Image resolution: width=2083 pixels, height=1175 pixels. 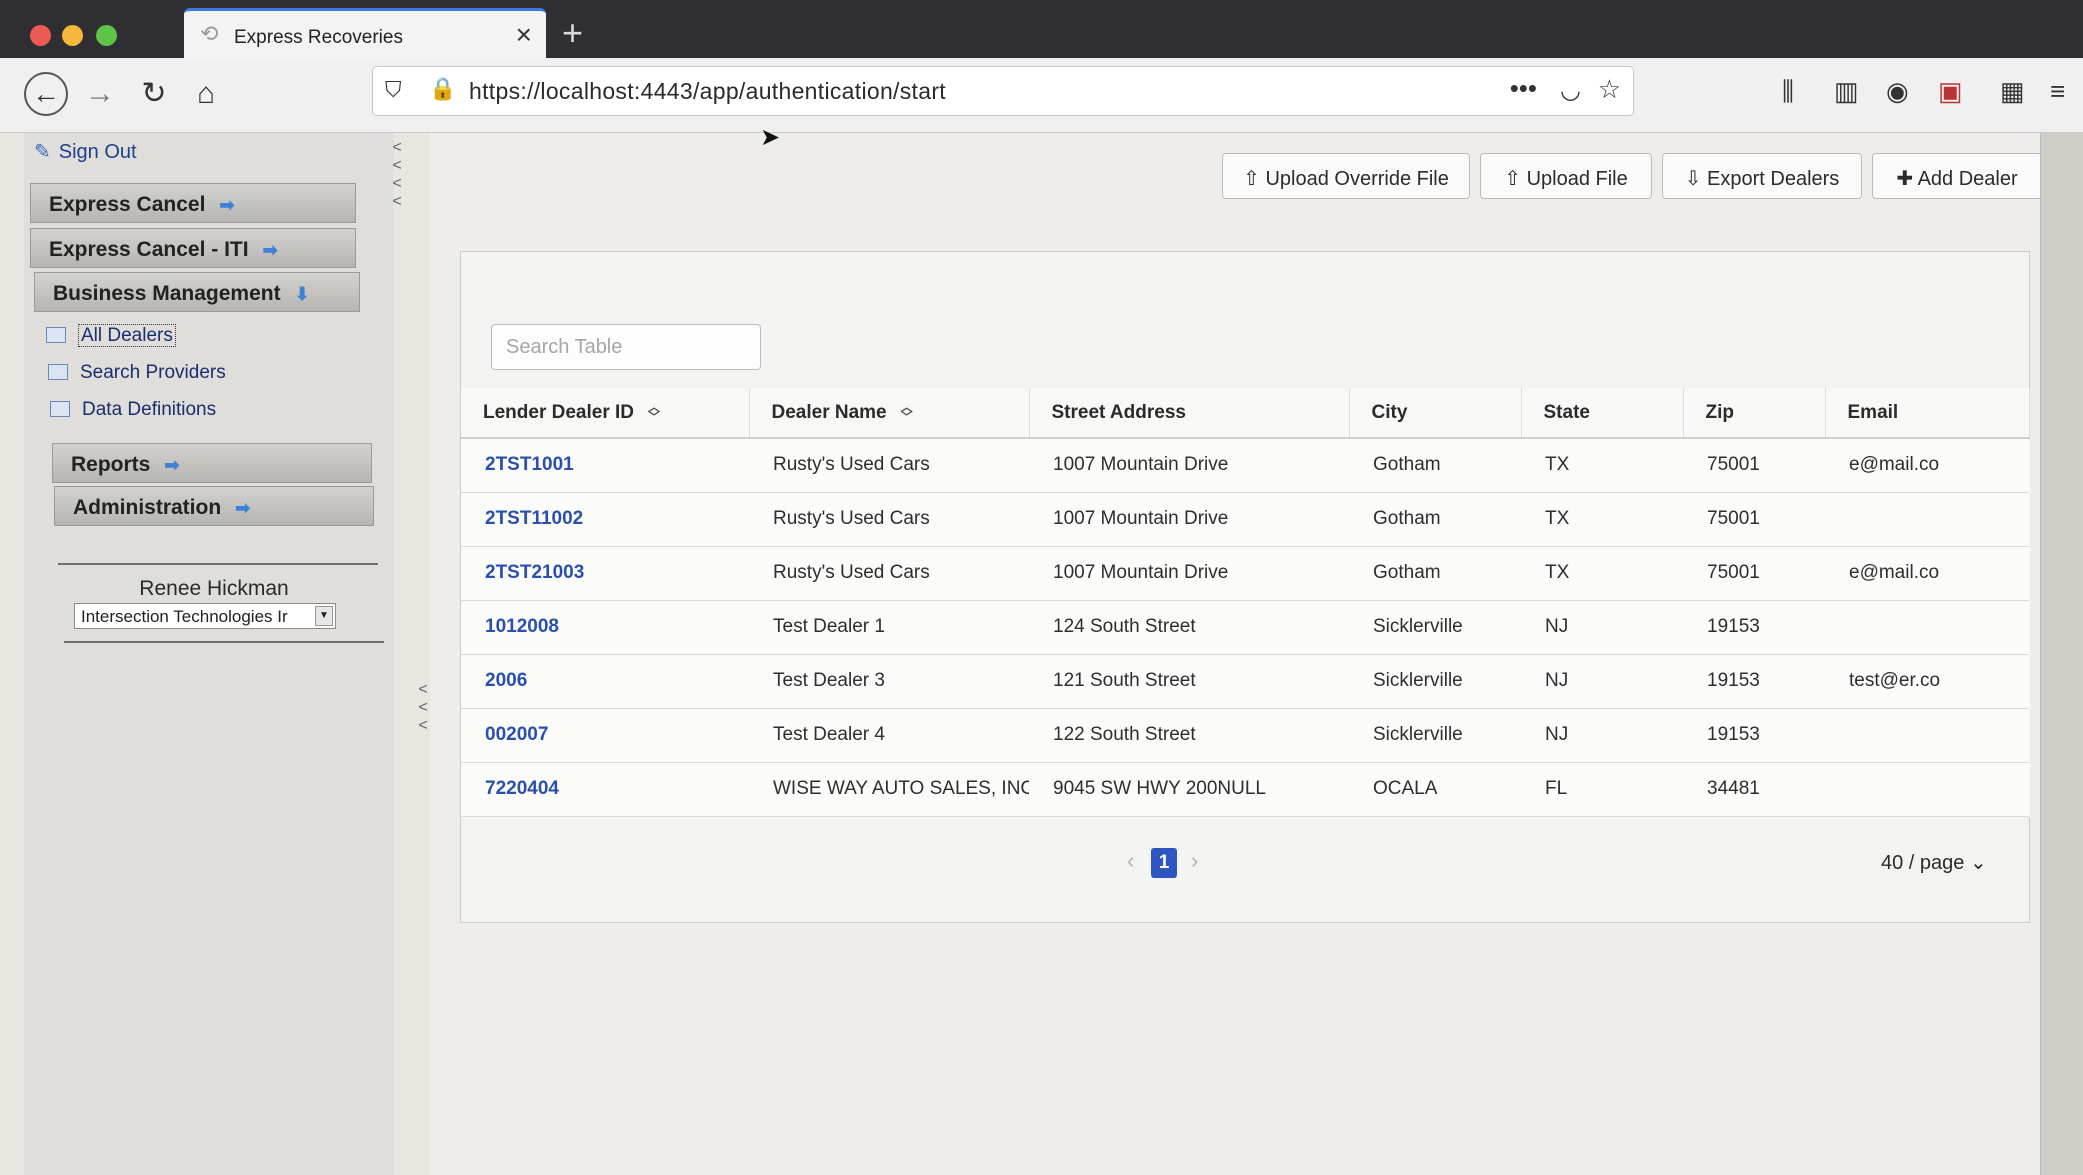 What do you see at coordinates (397, 654) in the screenshot?
I see `sidebar-collapse-handle: < < < <` at bounding box center [397, 654].